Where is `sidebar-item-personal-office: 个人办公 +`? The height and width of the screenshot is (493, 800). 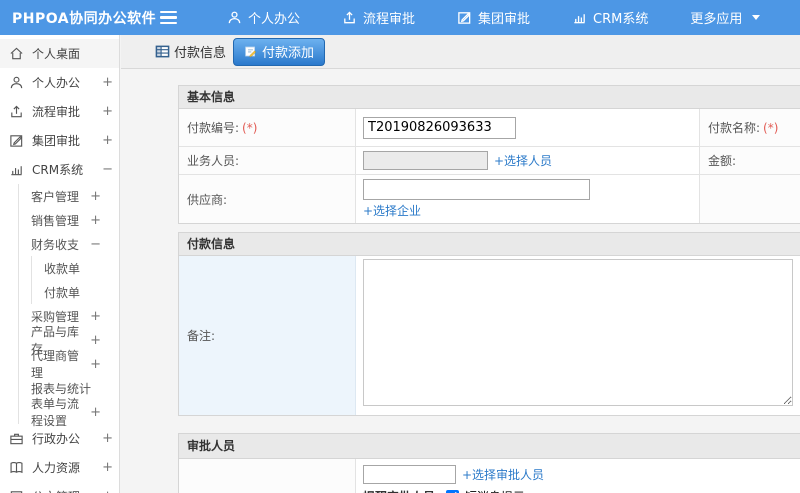 sidebar-item-personal-office: 个人办公 + is located at coordinates (59, 82).